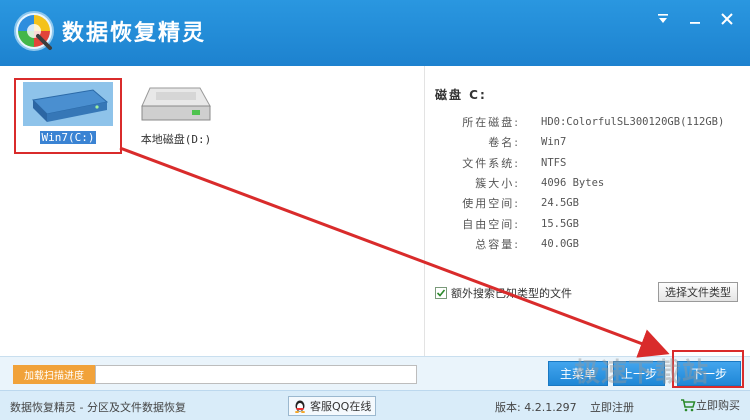 The width and height of the screenshot is (750, 420). What do you see at coordinates (560, 243) in the screenshot?
I see `info-value: 40.0GB` at bounding box center [560, 243].